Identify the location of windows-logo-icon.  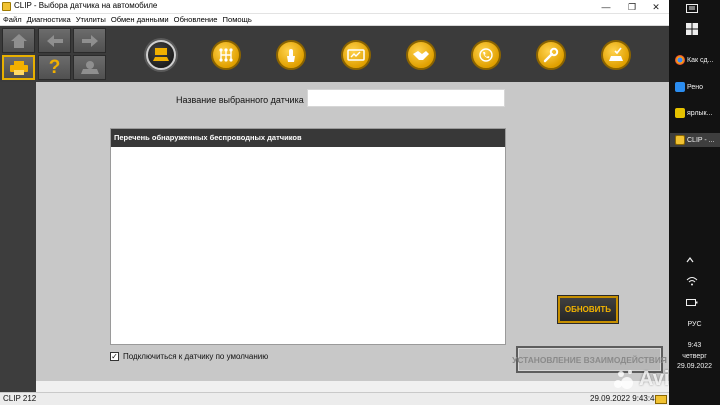
(692, 29).